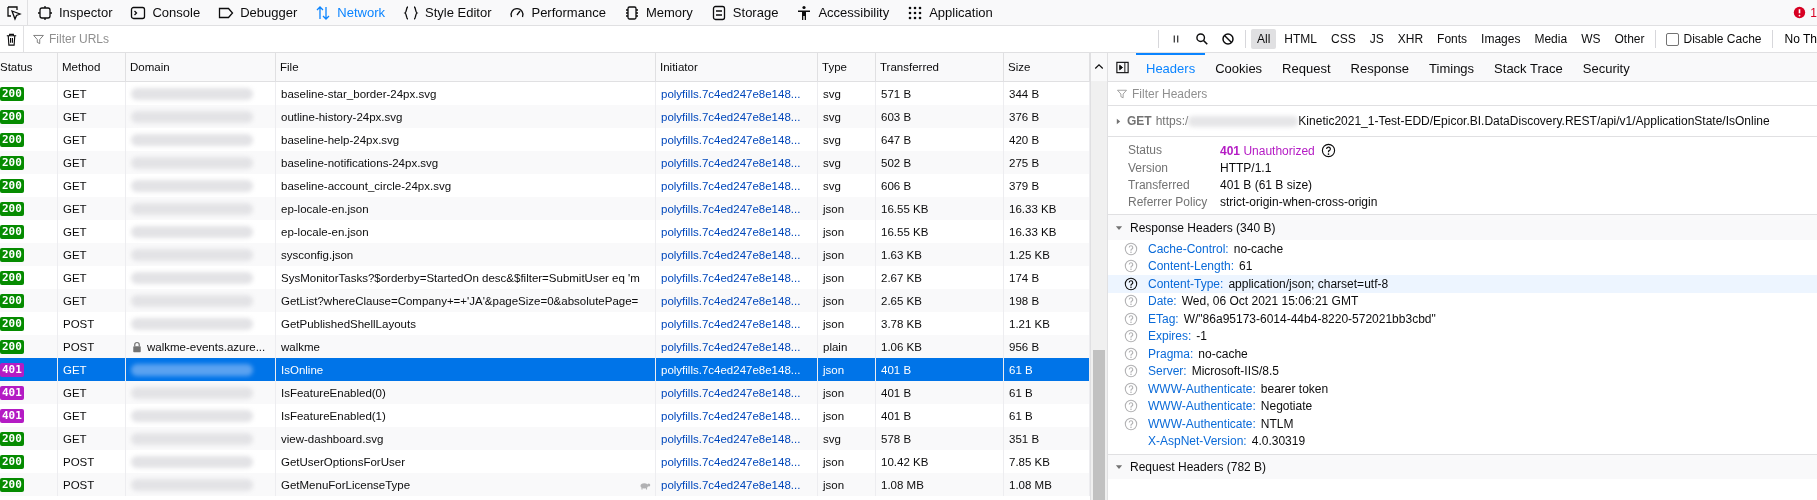  I want to click on details-tab: Cookies, so click(1239, 67).